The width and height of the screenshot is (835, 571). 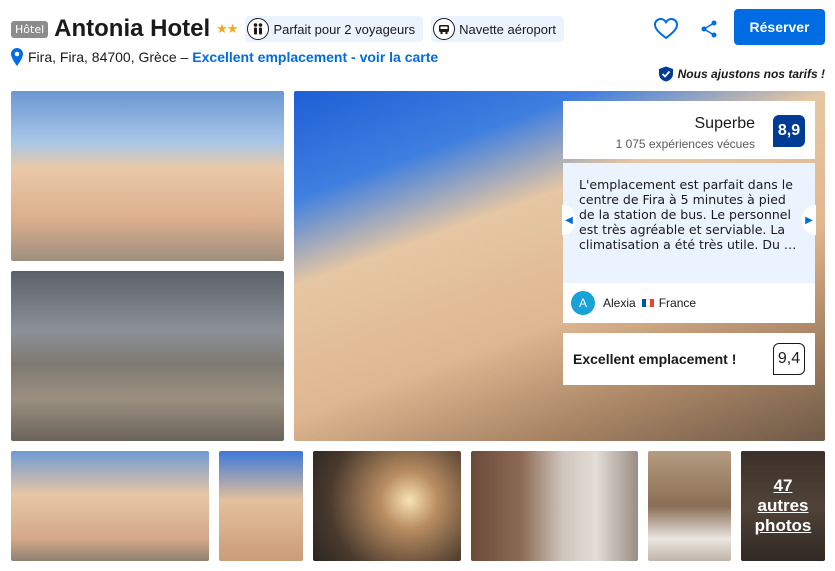 I want to click on thumbnail-facade, so click(x=110, y=506).